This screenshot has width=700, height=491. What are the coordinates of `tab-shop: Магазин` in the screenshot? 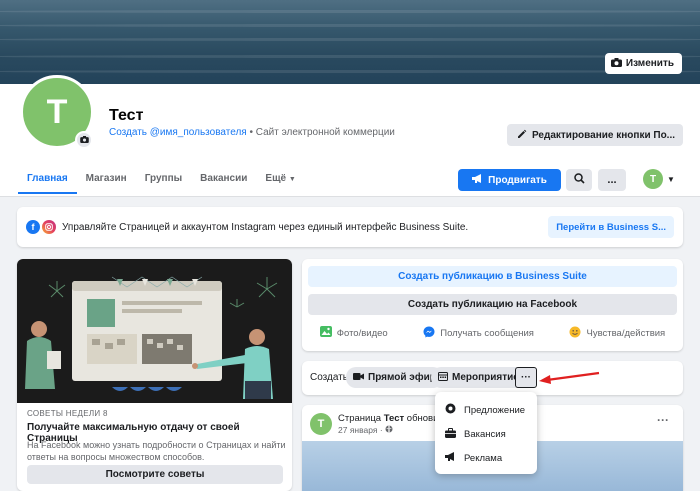 It's located at (106, 180).